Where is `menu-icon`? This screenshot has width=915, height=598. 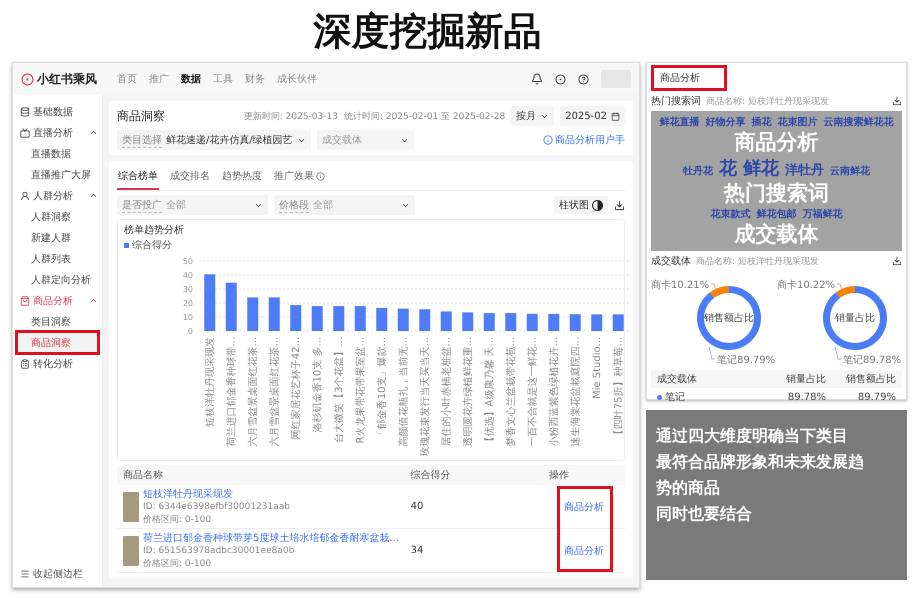
menu-icon is located at coordinates (25, 574).